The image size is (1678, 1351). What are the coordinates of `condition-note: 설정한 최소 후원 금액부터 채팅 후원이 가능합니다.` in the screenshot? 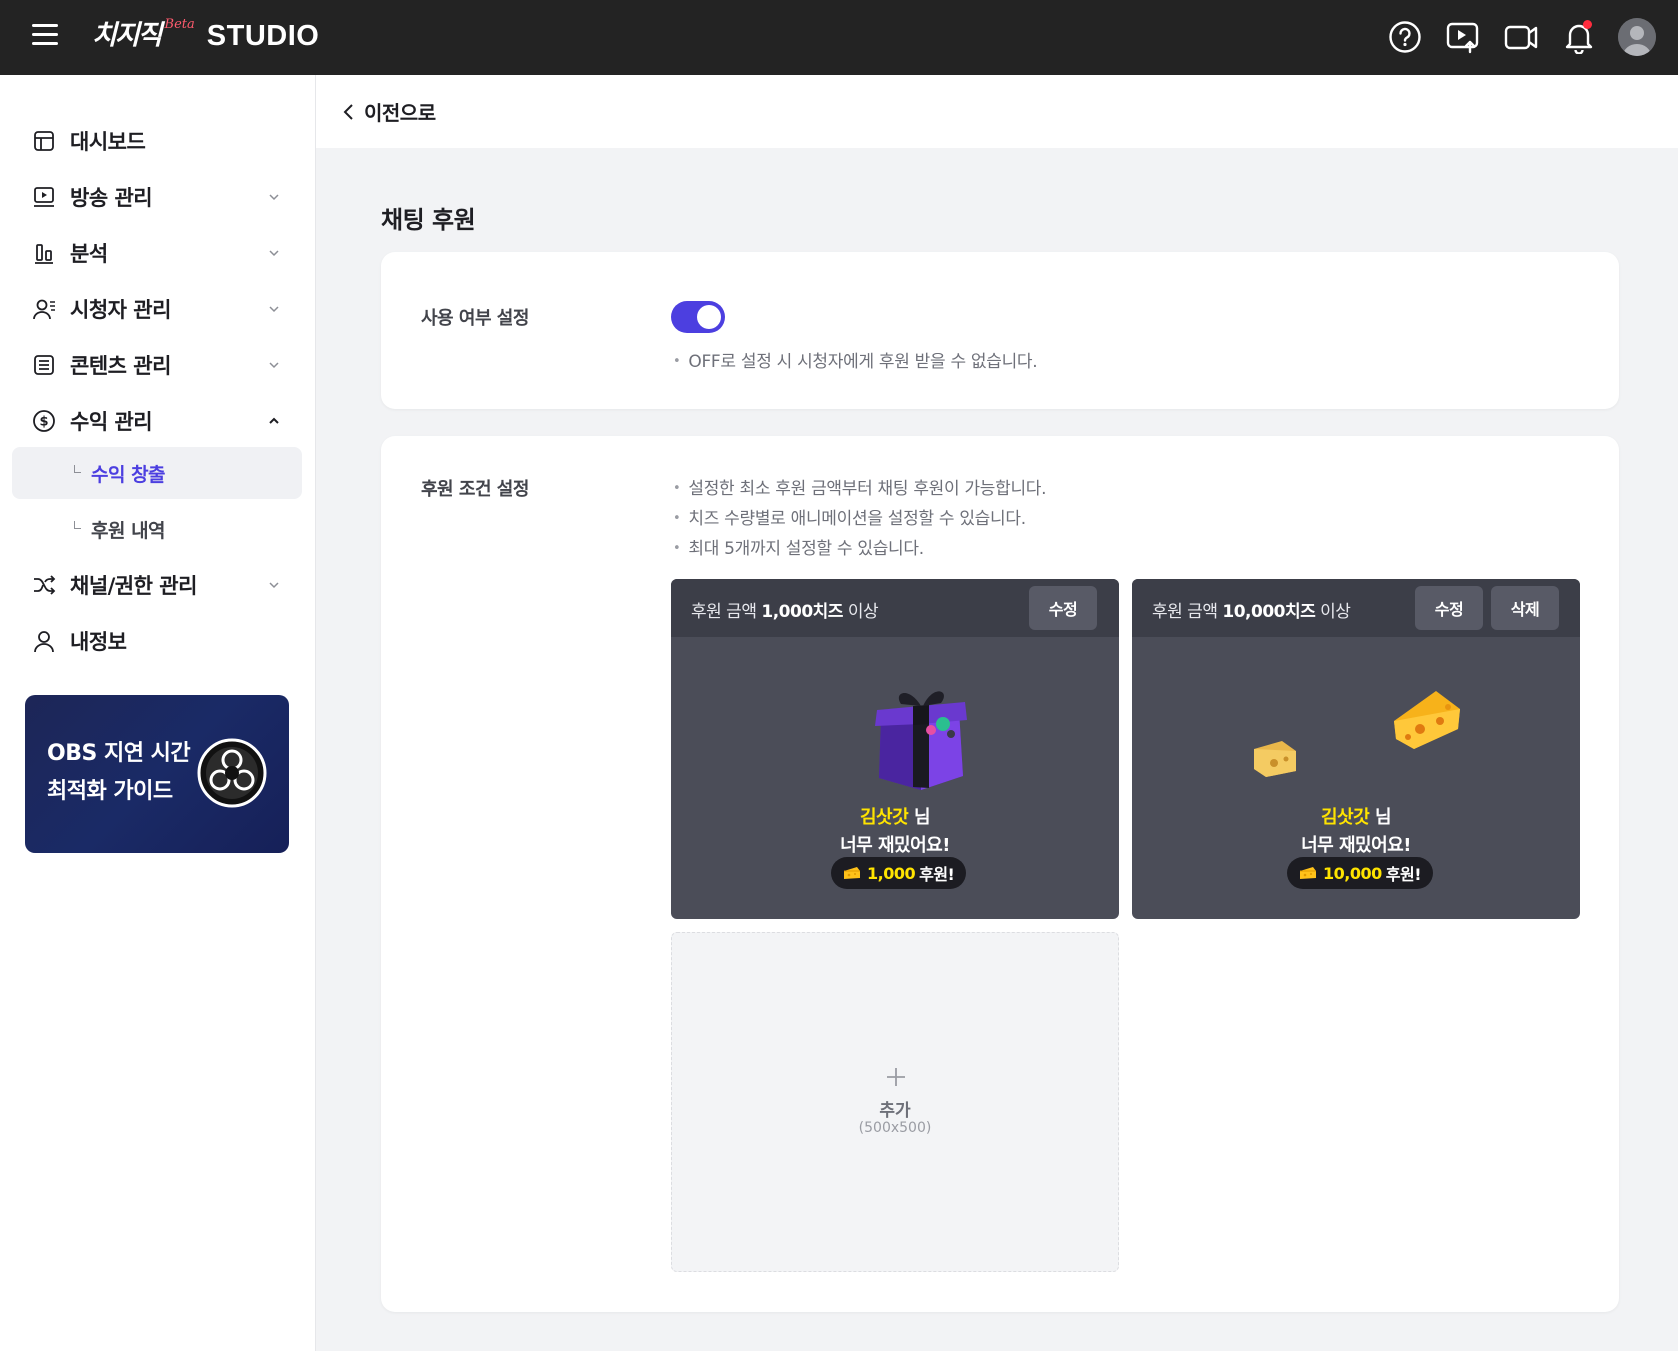 It's located at (859, 486).